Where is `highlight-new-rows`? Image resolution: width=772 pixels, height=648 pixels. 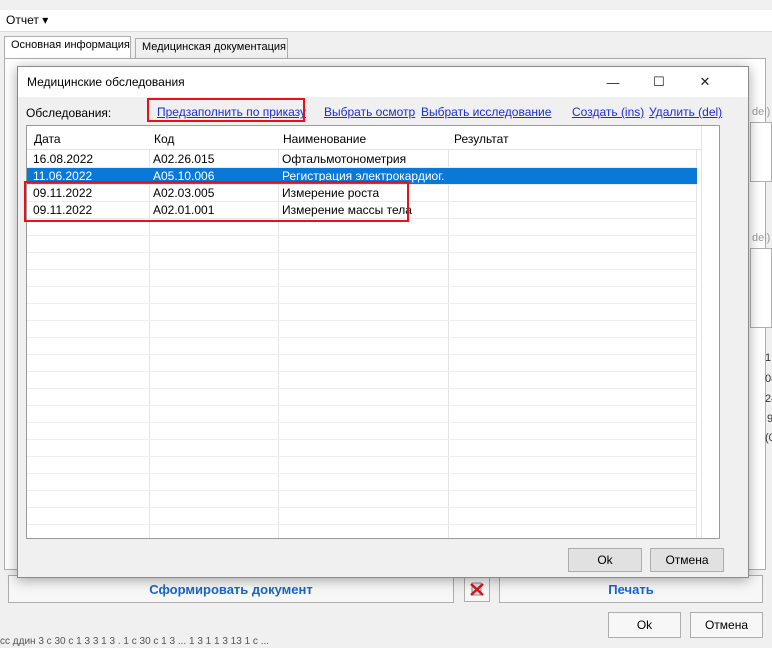
highlight-new-rows is located at coordinates (216, 201).